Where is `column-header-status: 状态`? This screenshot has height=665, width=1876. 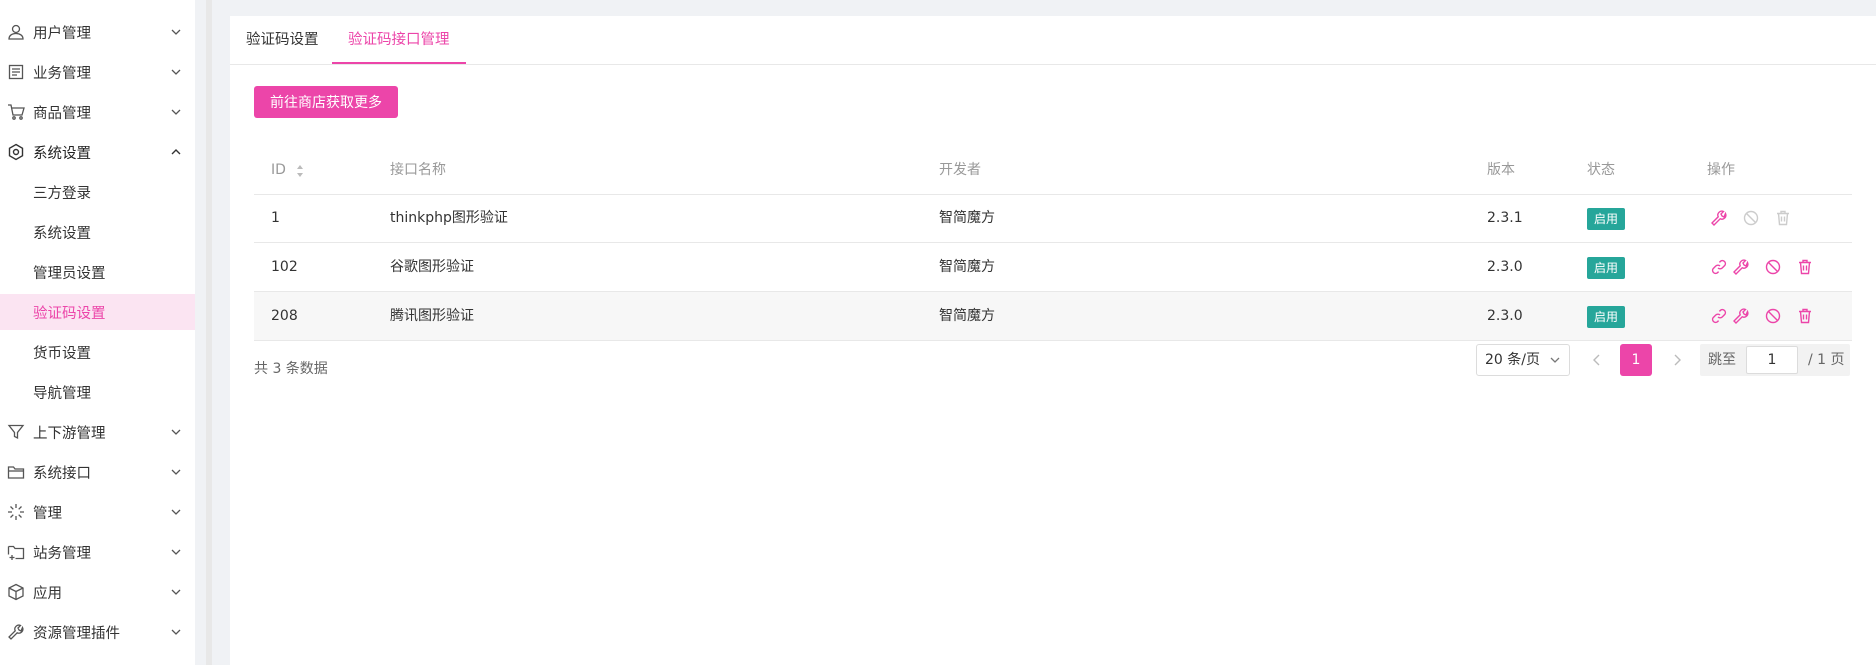 column-header-status: 状态 is located at coordinates (1601, 170).